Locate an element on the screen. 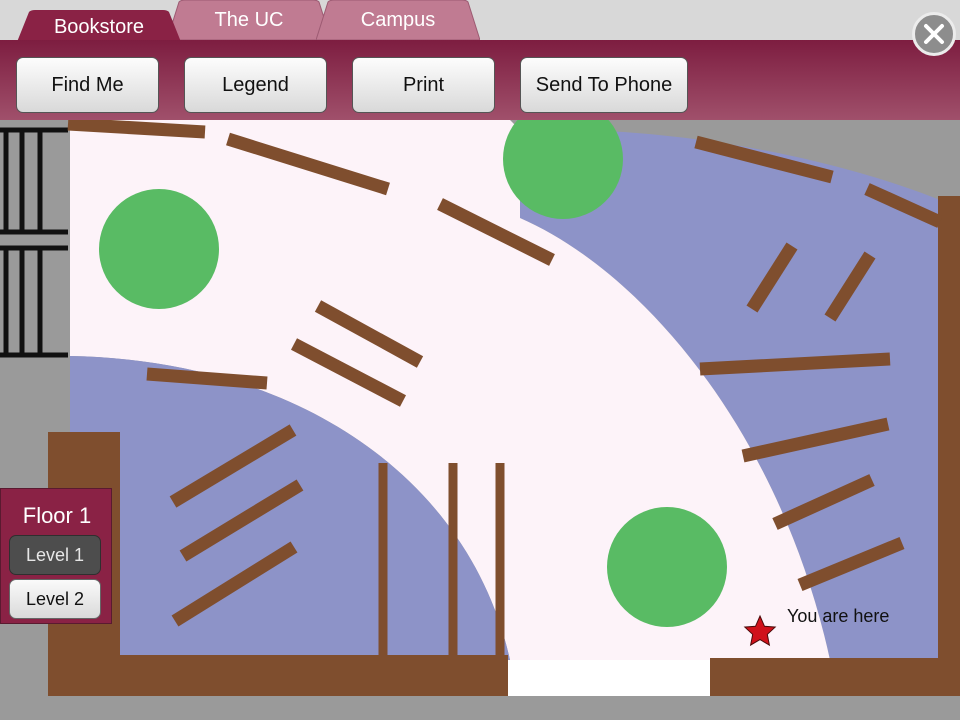  level-1-button: Level 1 is located at coordinates (55, 555).